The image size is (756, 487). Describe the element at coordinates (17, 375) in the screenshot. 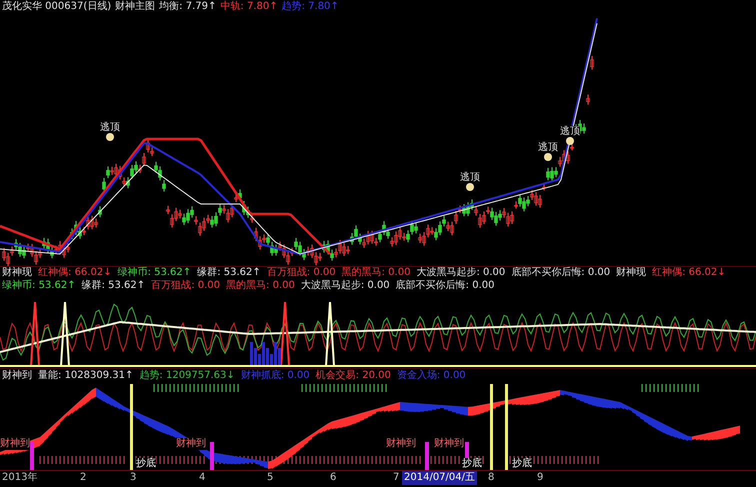

I see `indicator-name: 财神到` at that location.